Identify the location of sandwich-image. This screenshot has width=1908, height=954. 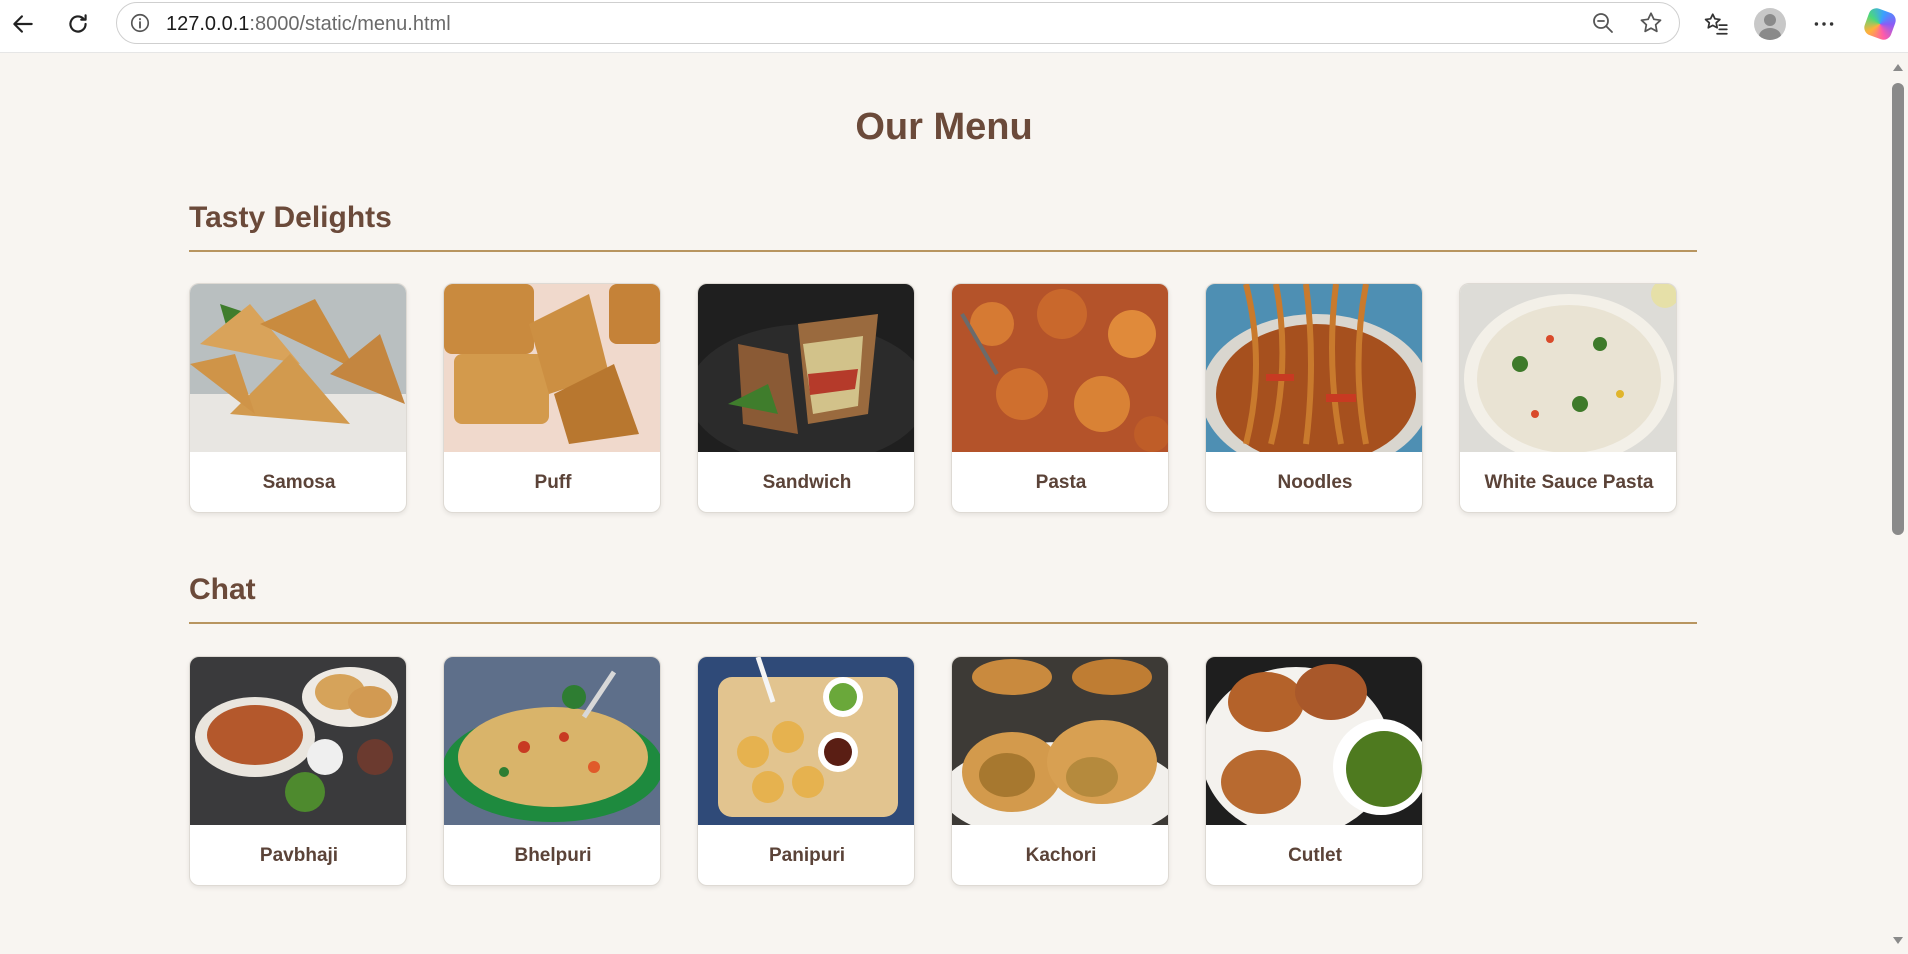
(806, 368).